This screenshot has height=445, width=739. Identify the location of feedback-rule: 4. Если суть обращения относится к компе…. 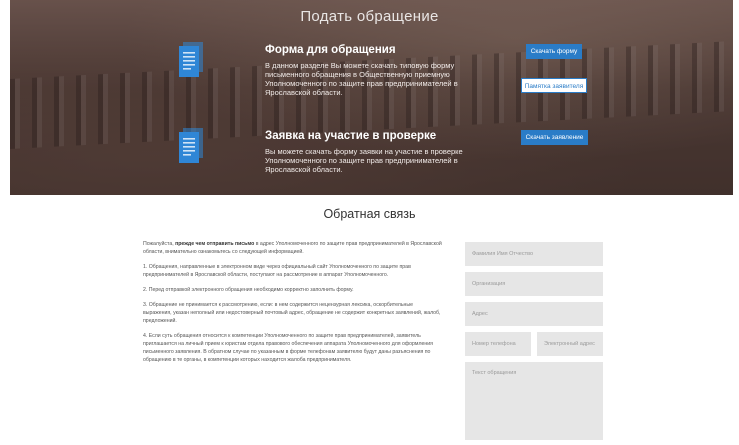
(288, 348).